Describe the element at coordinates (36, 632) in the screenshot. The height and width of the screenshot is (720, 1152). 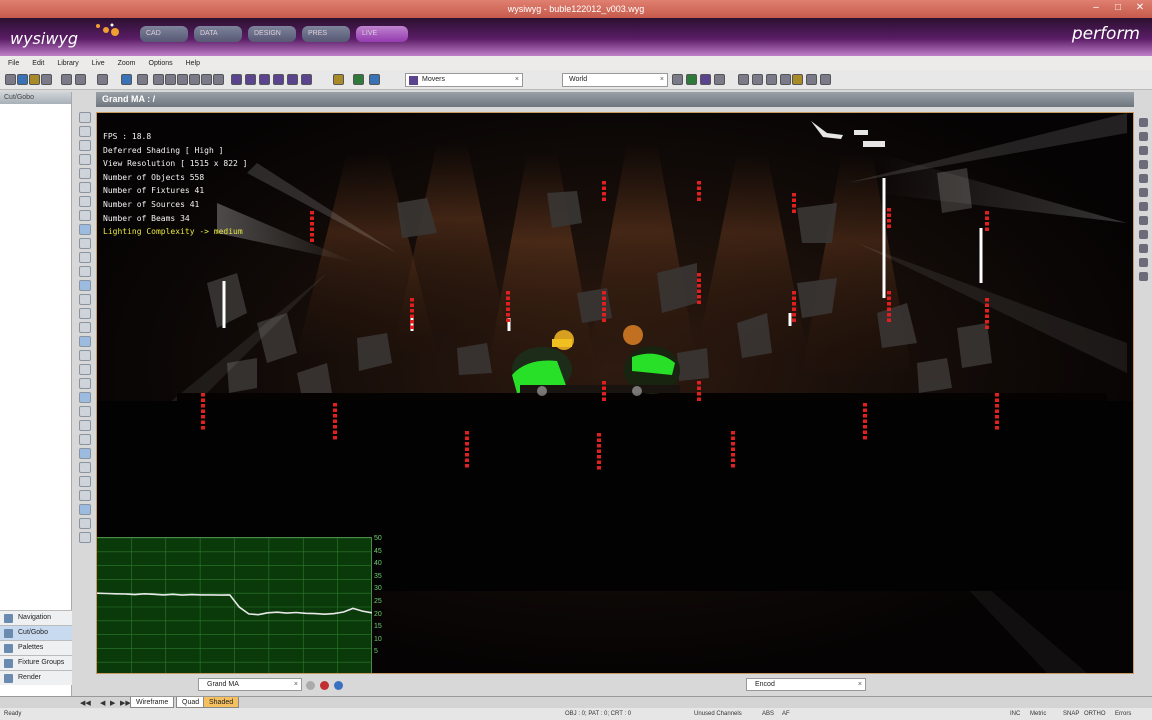
I see `nav-item-cut-gobo: Cut/Gobo` at that location.